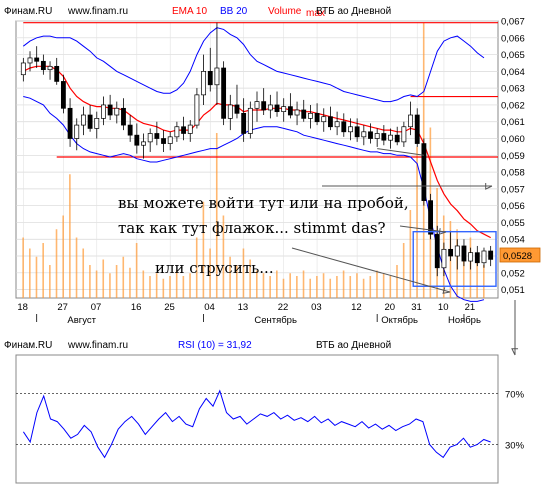 The height and width of the screenshot is (499, 550). I want to click on annotation-line-1: вы можете войти тут или на пробой,, so click(263, 203).